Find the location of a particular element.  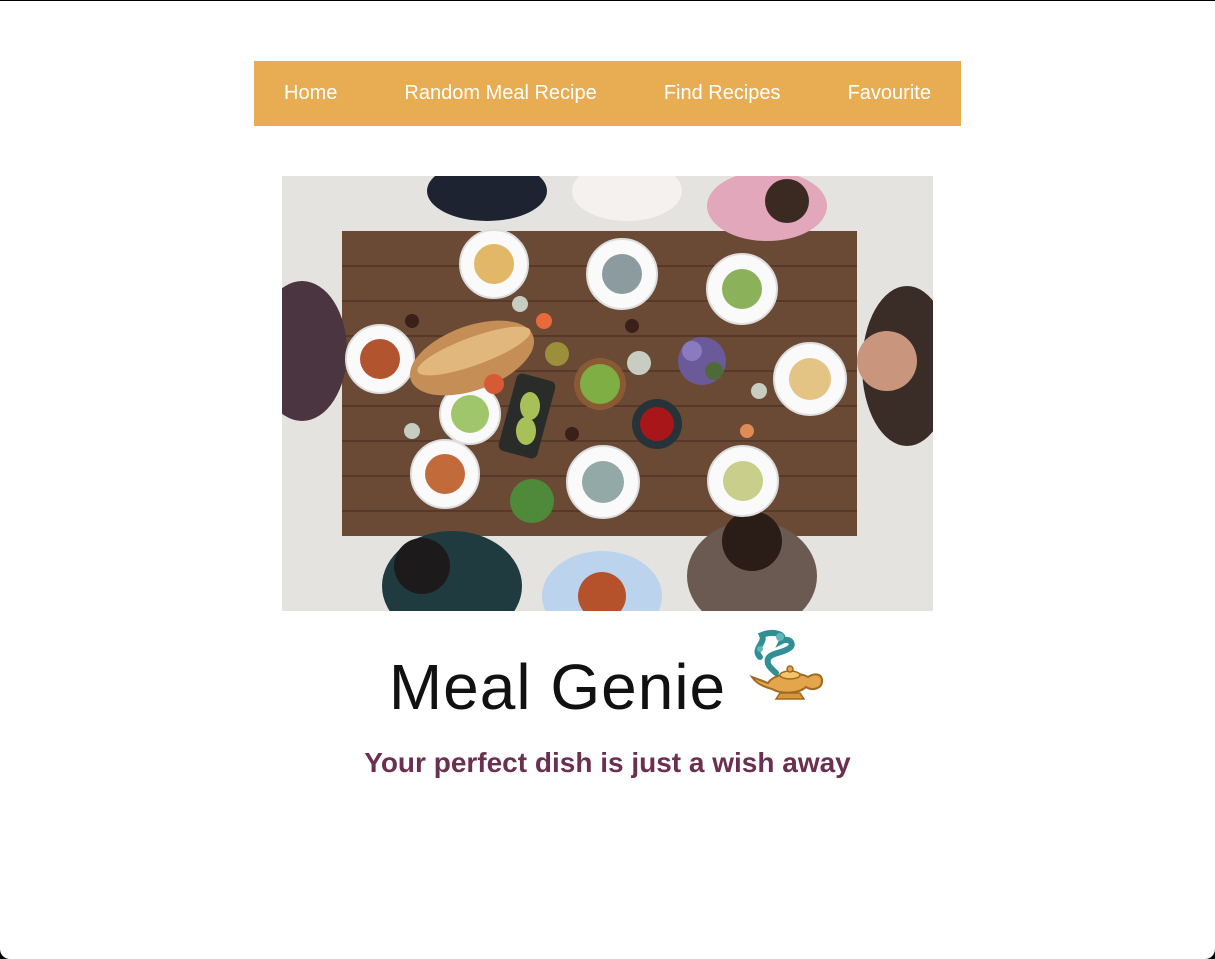

nav-home-link: Home is located at coordinates (310, 93).